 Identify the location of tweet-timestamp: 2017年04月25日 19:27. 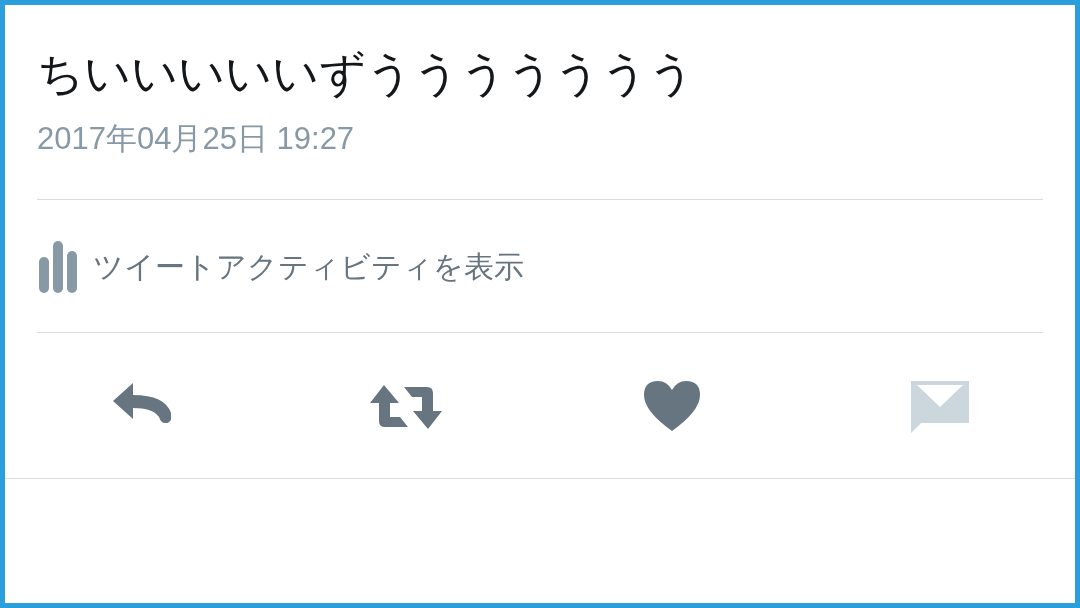
(196, 139).